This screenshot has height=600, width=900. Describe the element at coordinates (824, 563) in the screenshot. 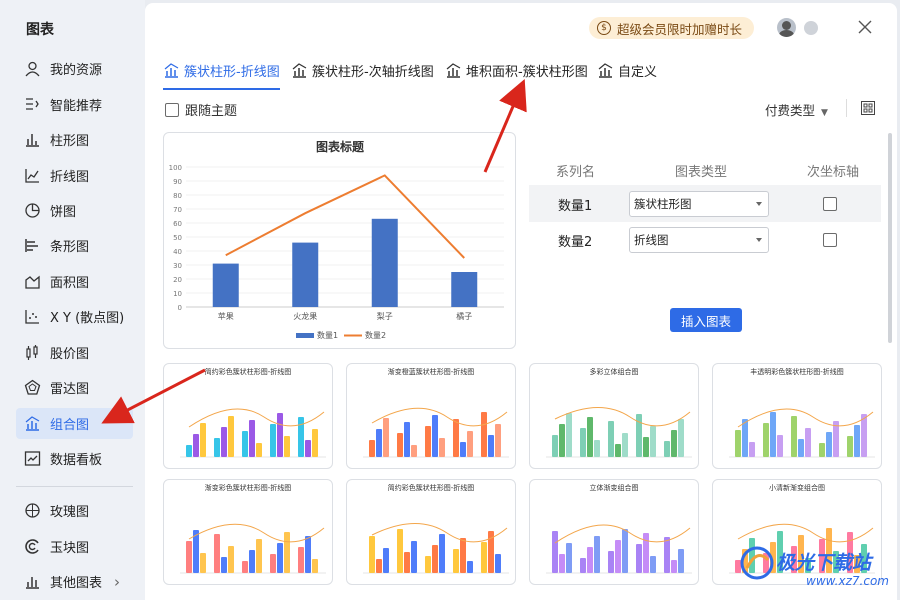

I see `watermark-text: 极光下载站` at that location.